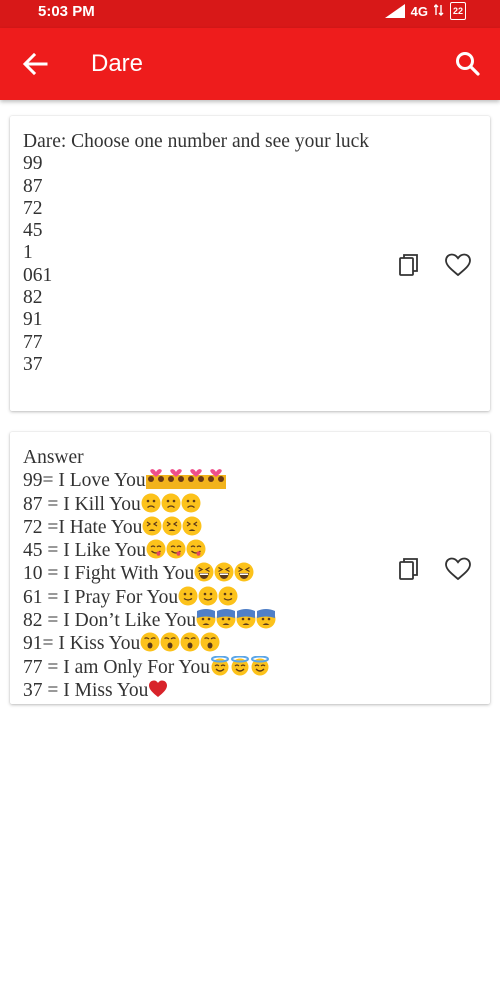 The image size is (500, 1000). Describe the element at coordinates (117, 667) in the screenshot. I see `answer-line-text: 77 = I am Only For You` at that location.